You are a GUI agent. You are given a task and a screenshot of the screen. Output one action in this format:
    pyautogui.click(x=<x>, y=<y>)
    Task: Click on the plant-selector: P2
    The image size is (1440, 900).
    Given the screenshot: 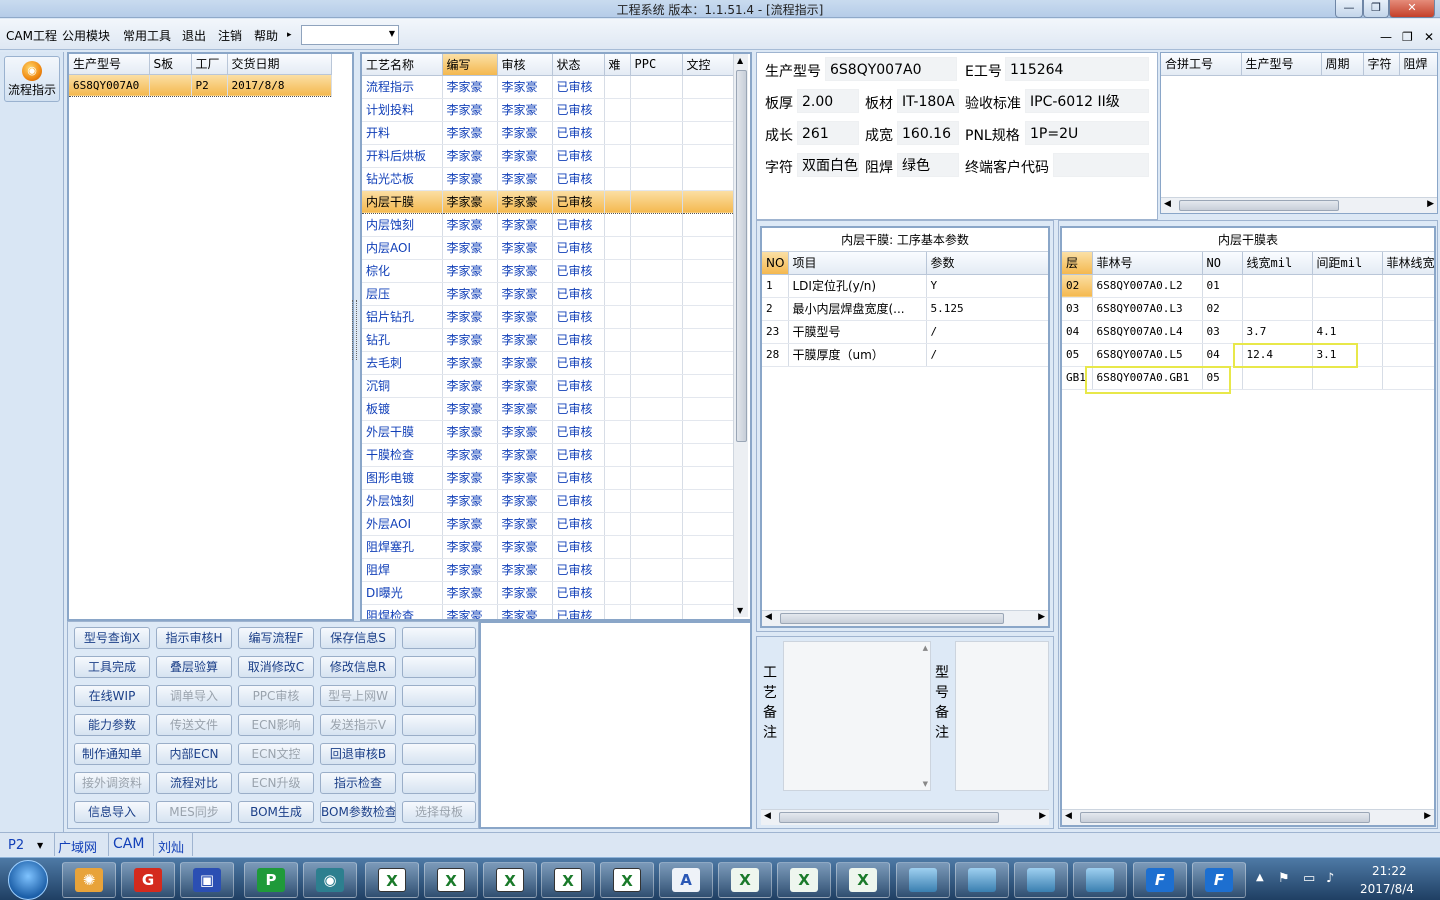 What is the action you would take?
    pyautogui.click(x=16, y=845)
    